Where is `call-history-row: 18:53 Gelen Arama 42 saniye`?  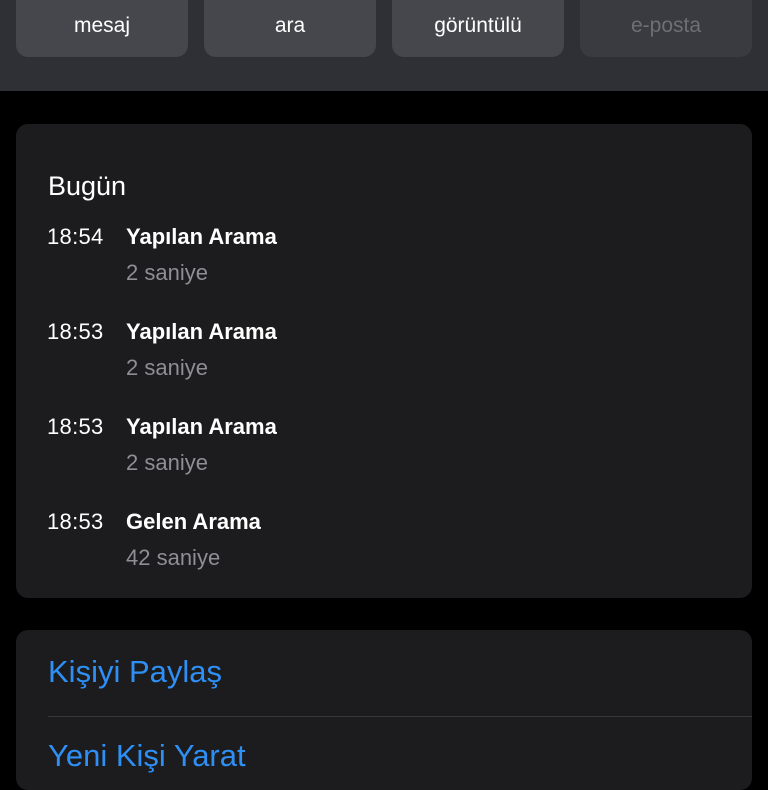
call-history-row: 18:53 Gelen Arama 42 saniye is located at coordinates (384, 549).